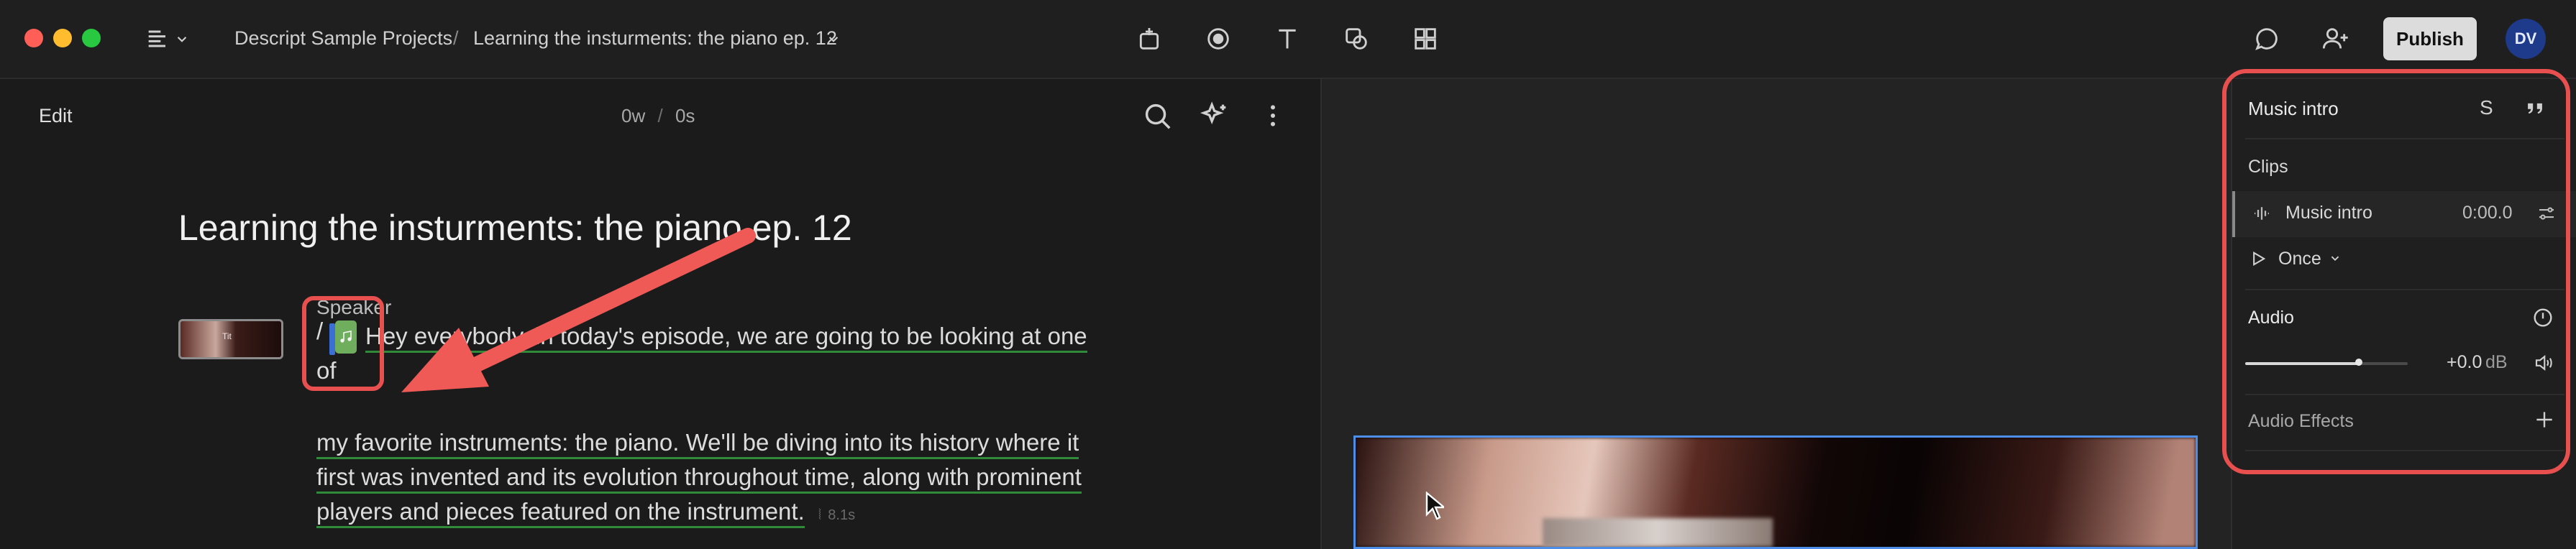 The width and height of the screenshot is (2576, 549). Describe the element at coordinates (56, 116) in the screenshot. I see `edit-mode-label: Edit` at that location.